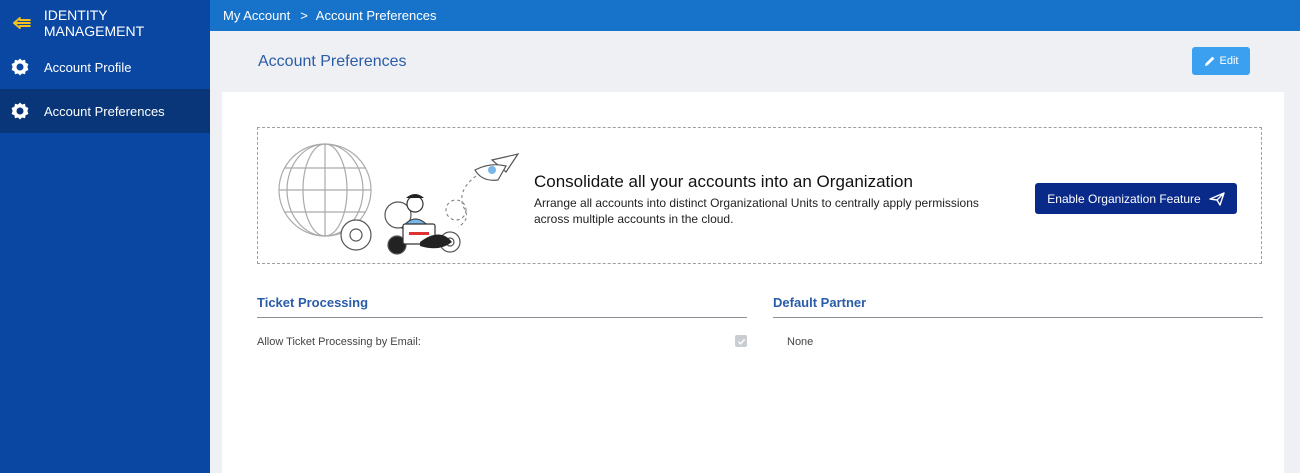  I want to click on sidebar-item-account-profile: Account Profile, so click(105, 67).